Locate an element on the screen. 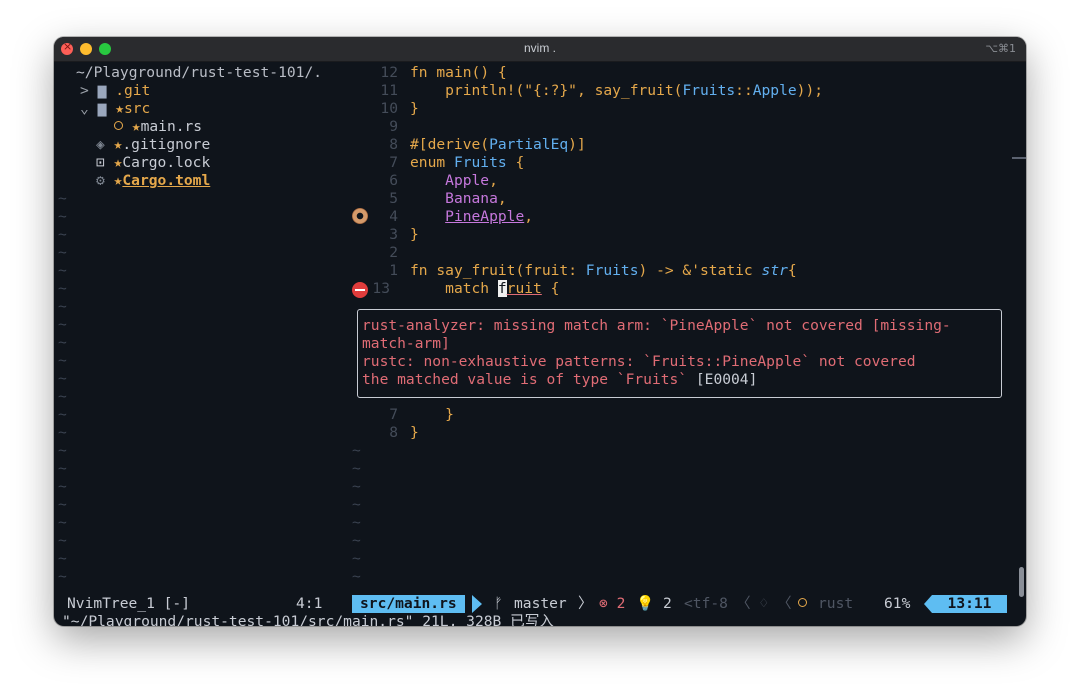  git-branch-icon: ᚠ is located at coordinates (498, 603).